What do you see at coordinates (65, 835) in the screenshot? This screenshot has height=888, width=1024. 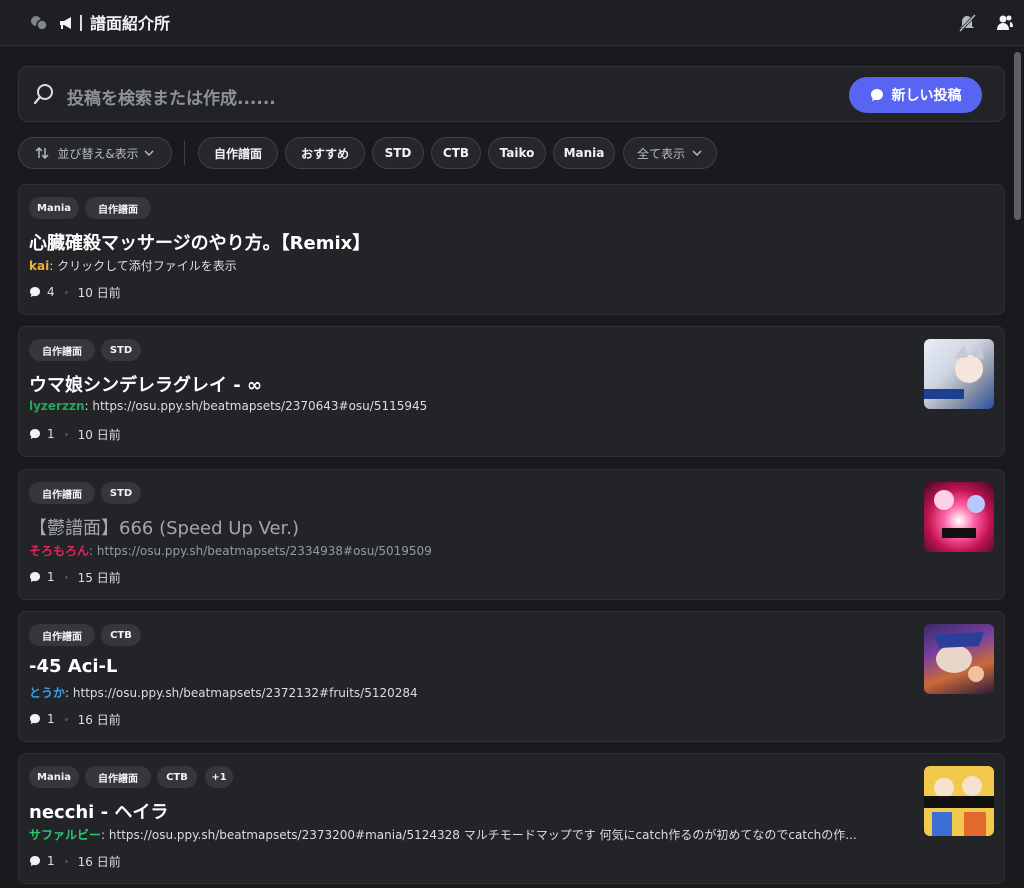 I see `post-author: サファルビー` at bounding box center [65, 835].